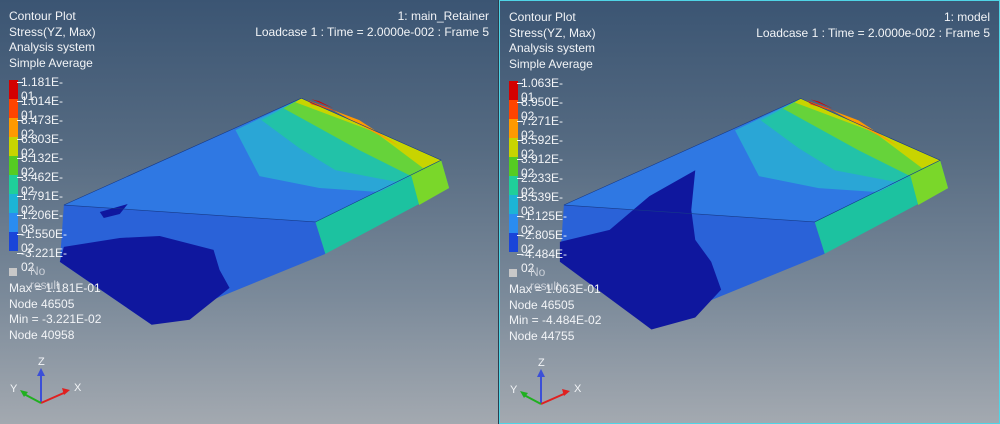 The image size is (1000, 424). I want to click on max-value: Max = 1.181E-01, so click(55, 288).